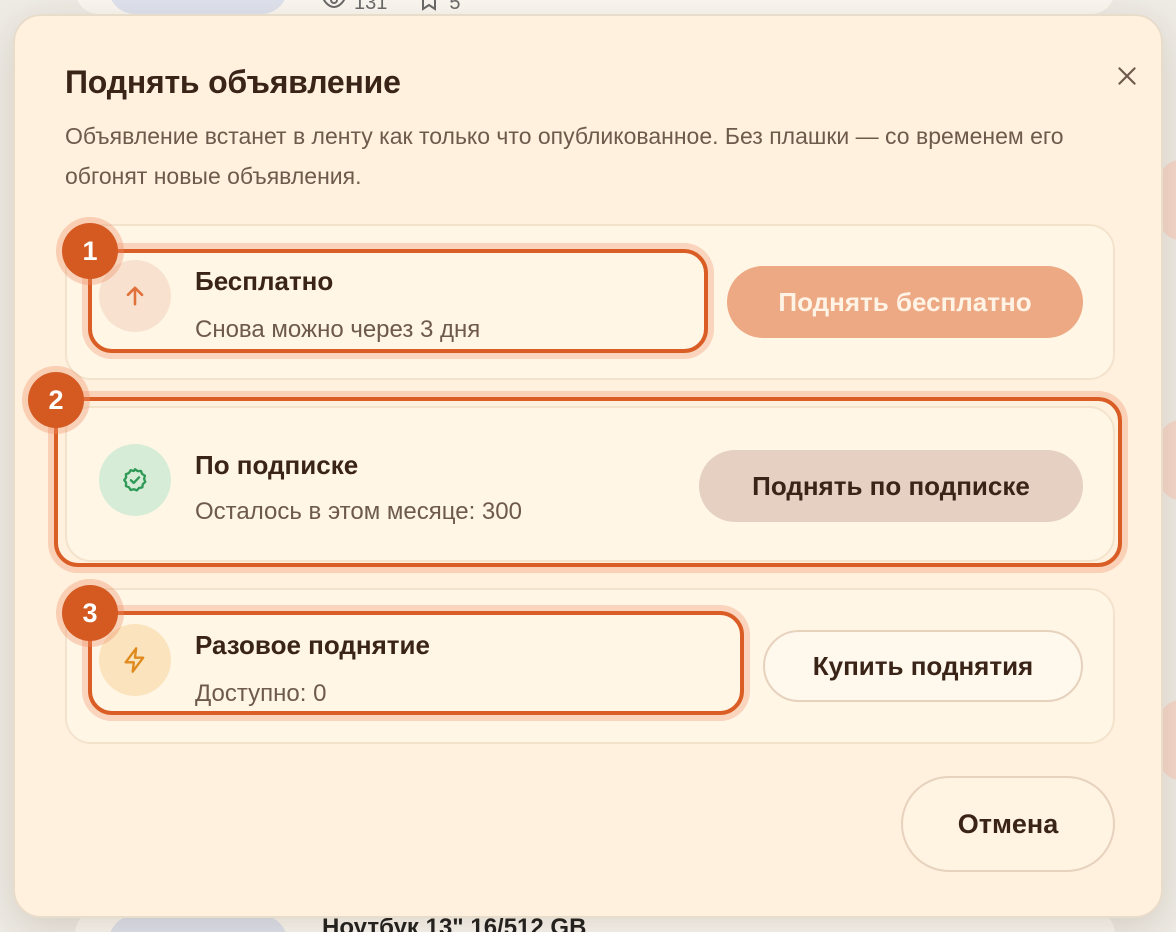 The height and width of the screenshot is (932, 1176). What do you see at coordinates (198, 7) in the screenshot?
I see `listing-image-top` at bounding box center [198, 7].